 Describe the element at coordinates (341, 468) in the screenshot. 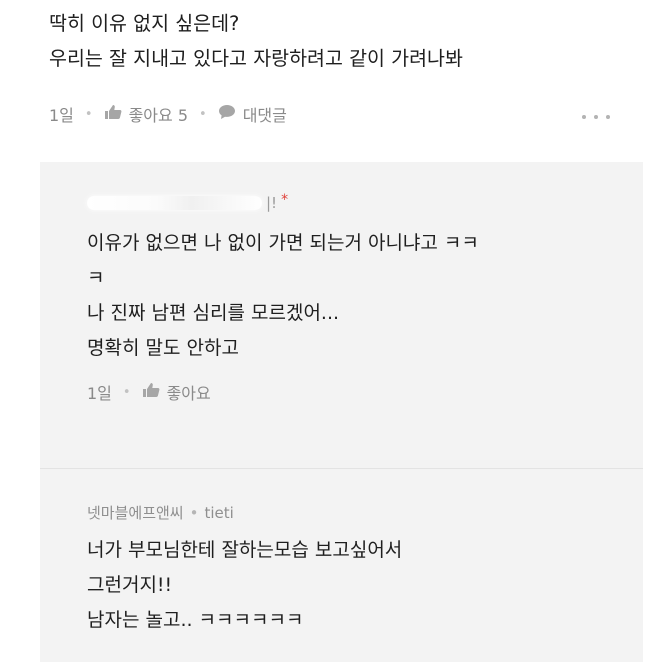

I see `reply-divider` at that location.